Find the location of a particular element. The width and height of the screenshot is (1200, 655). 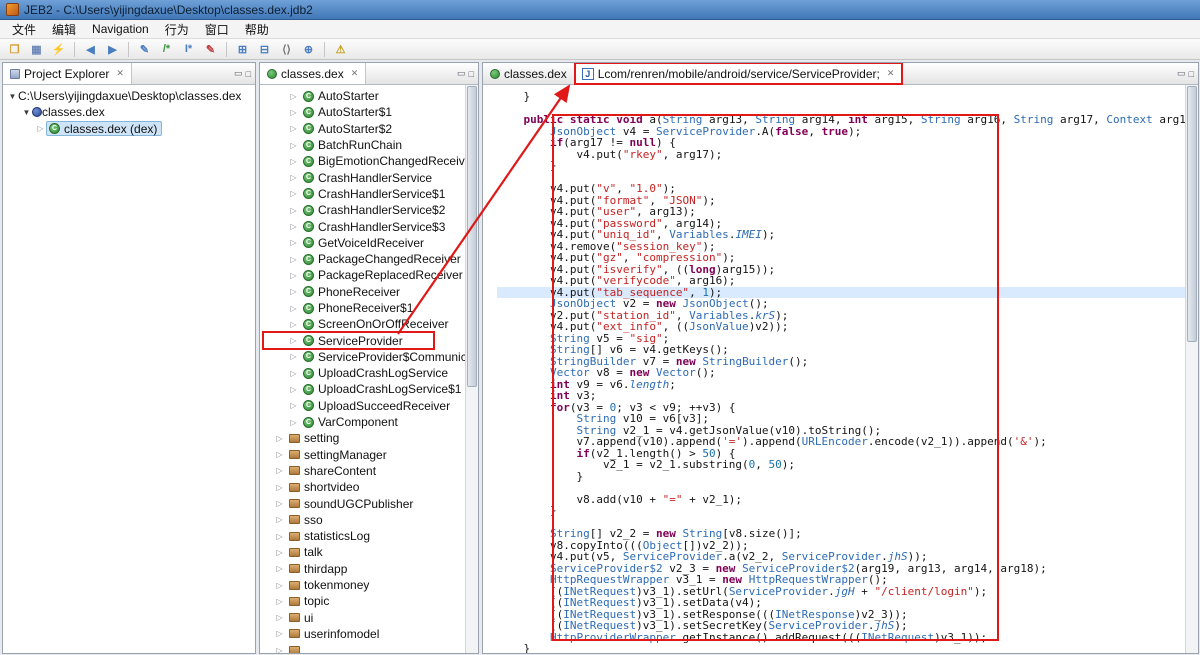

open-file-icon: ❒ is located at coordinates (14, 49).